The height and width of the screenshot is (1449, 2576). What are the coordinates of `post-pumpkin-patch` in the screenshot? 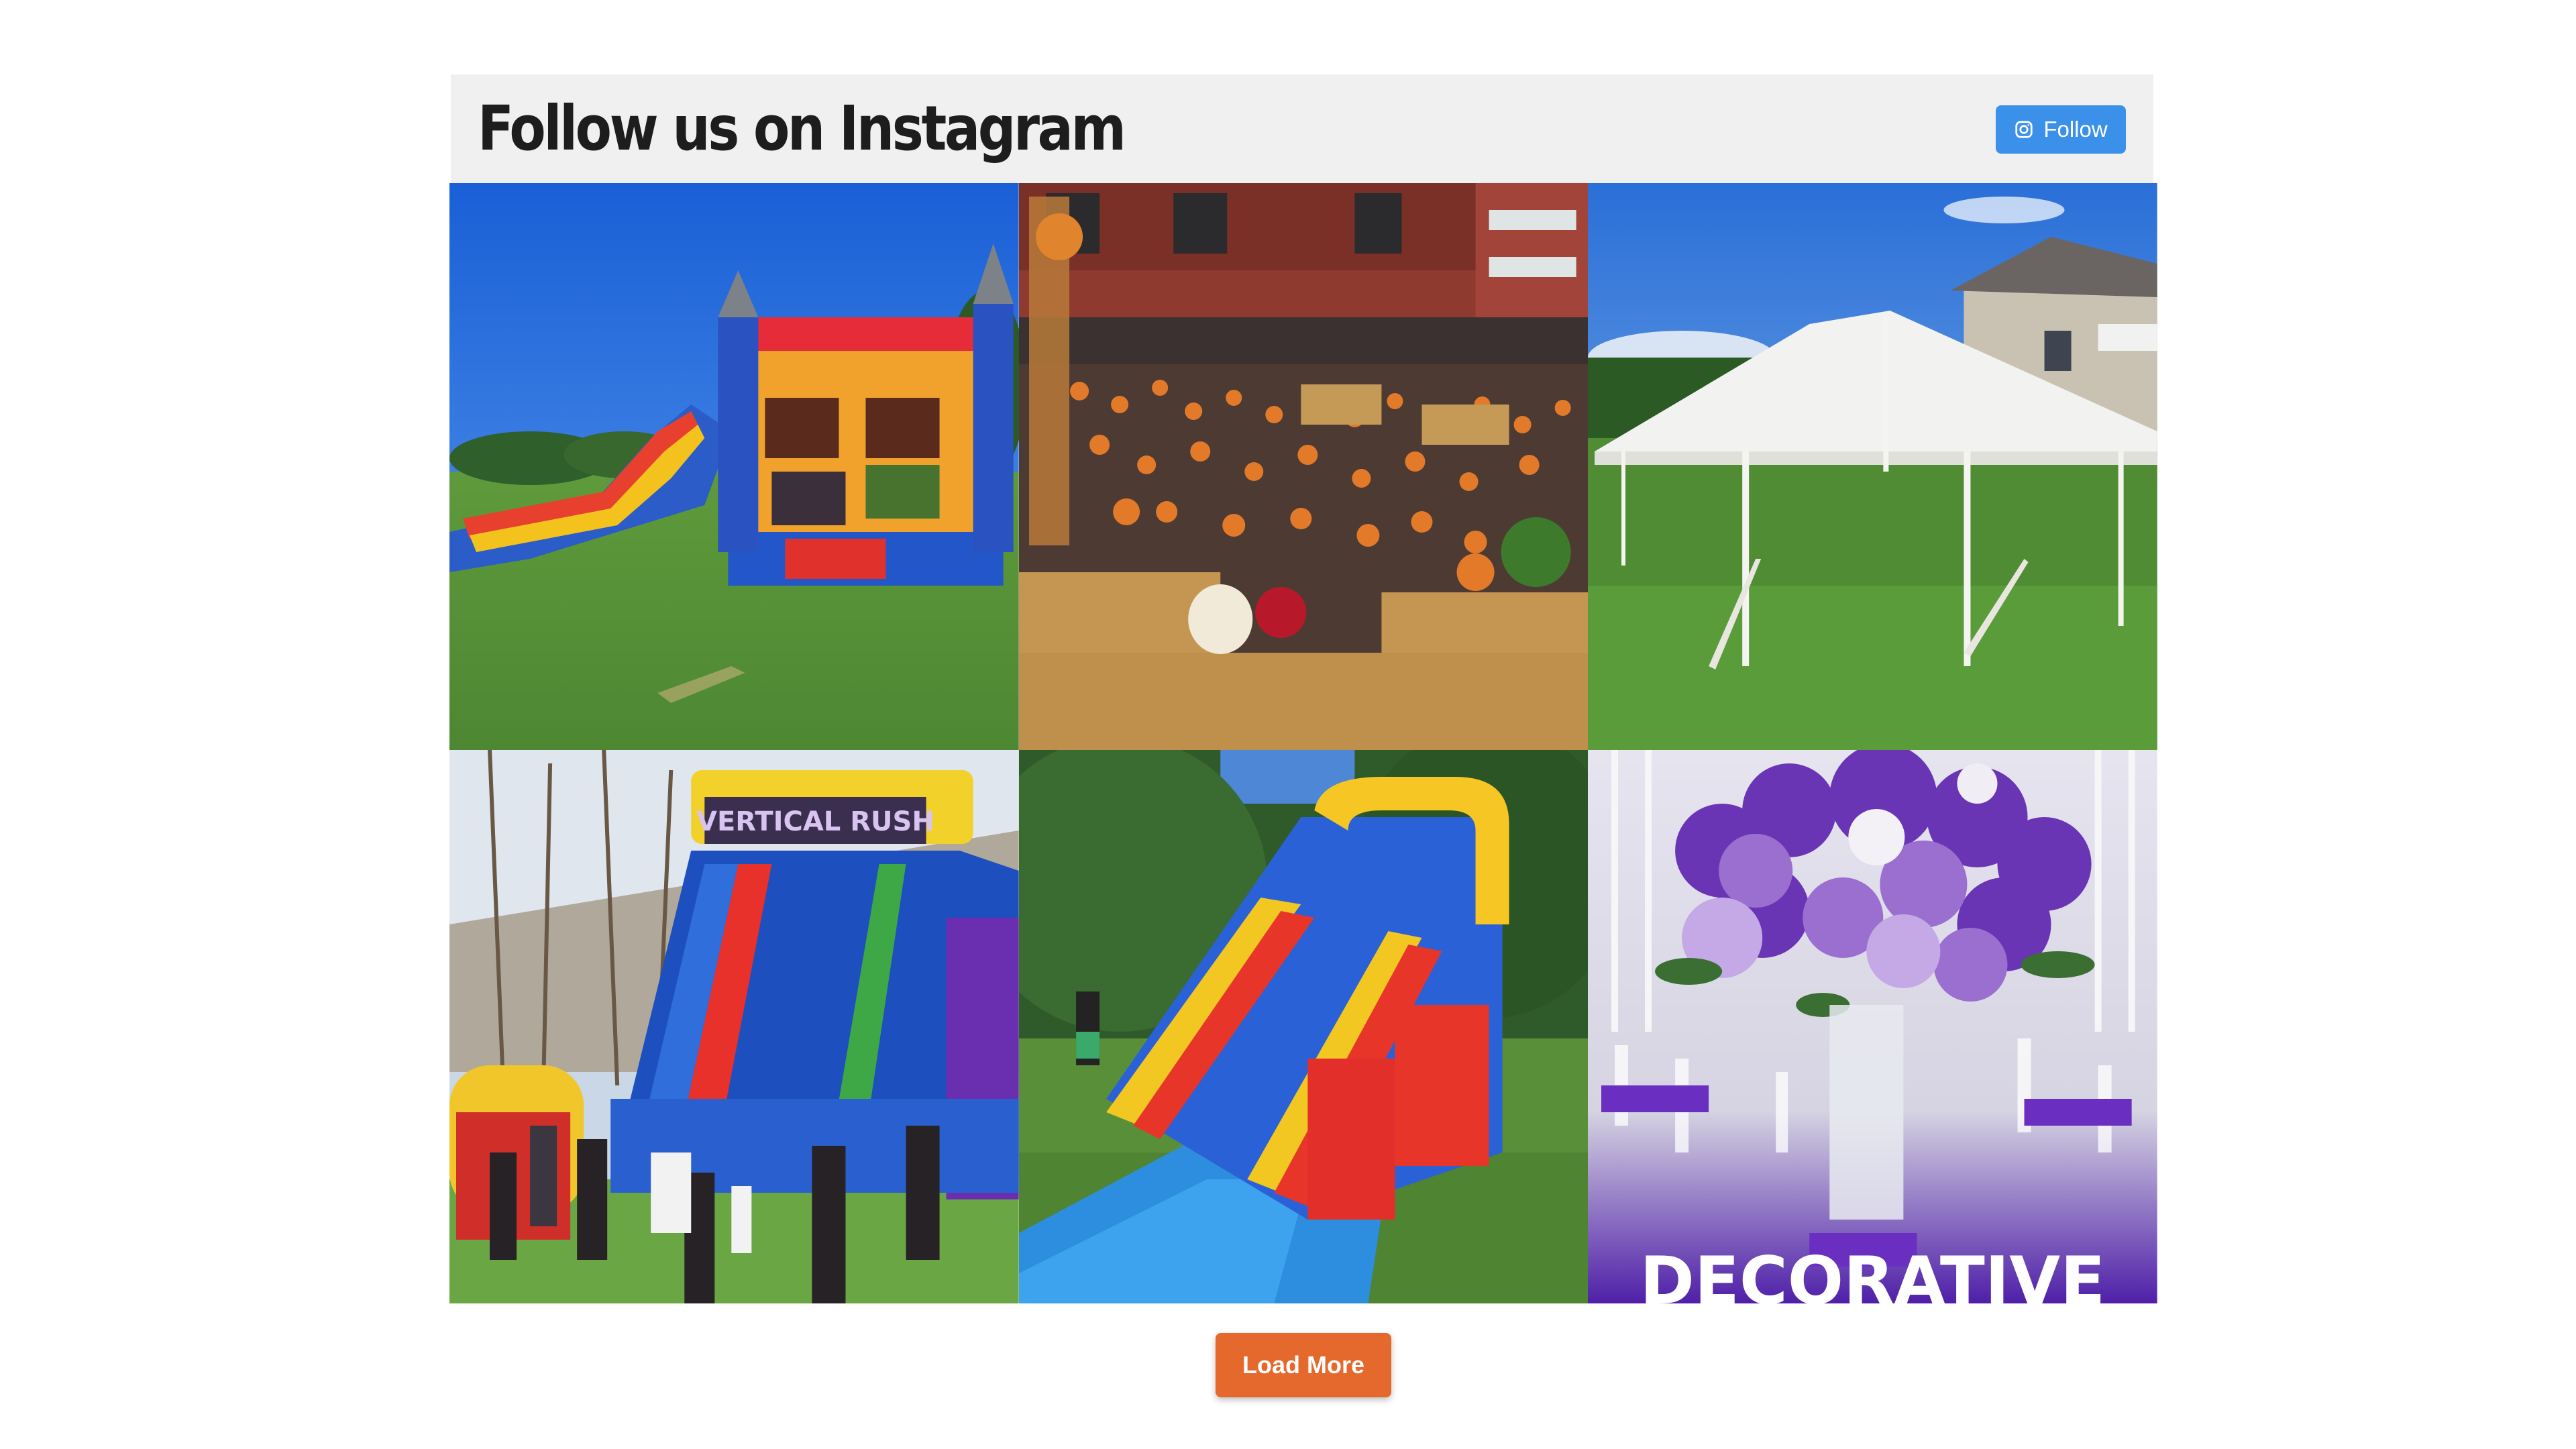 It's located at (1303, 466).